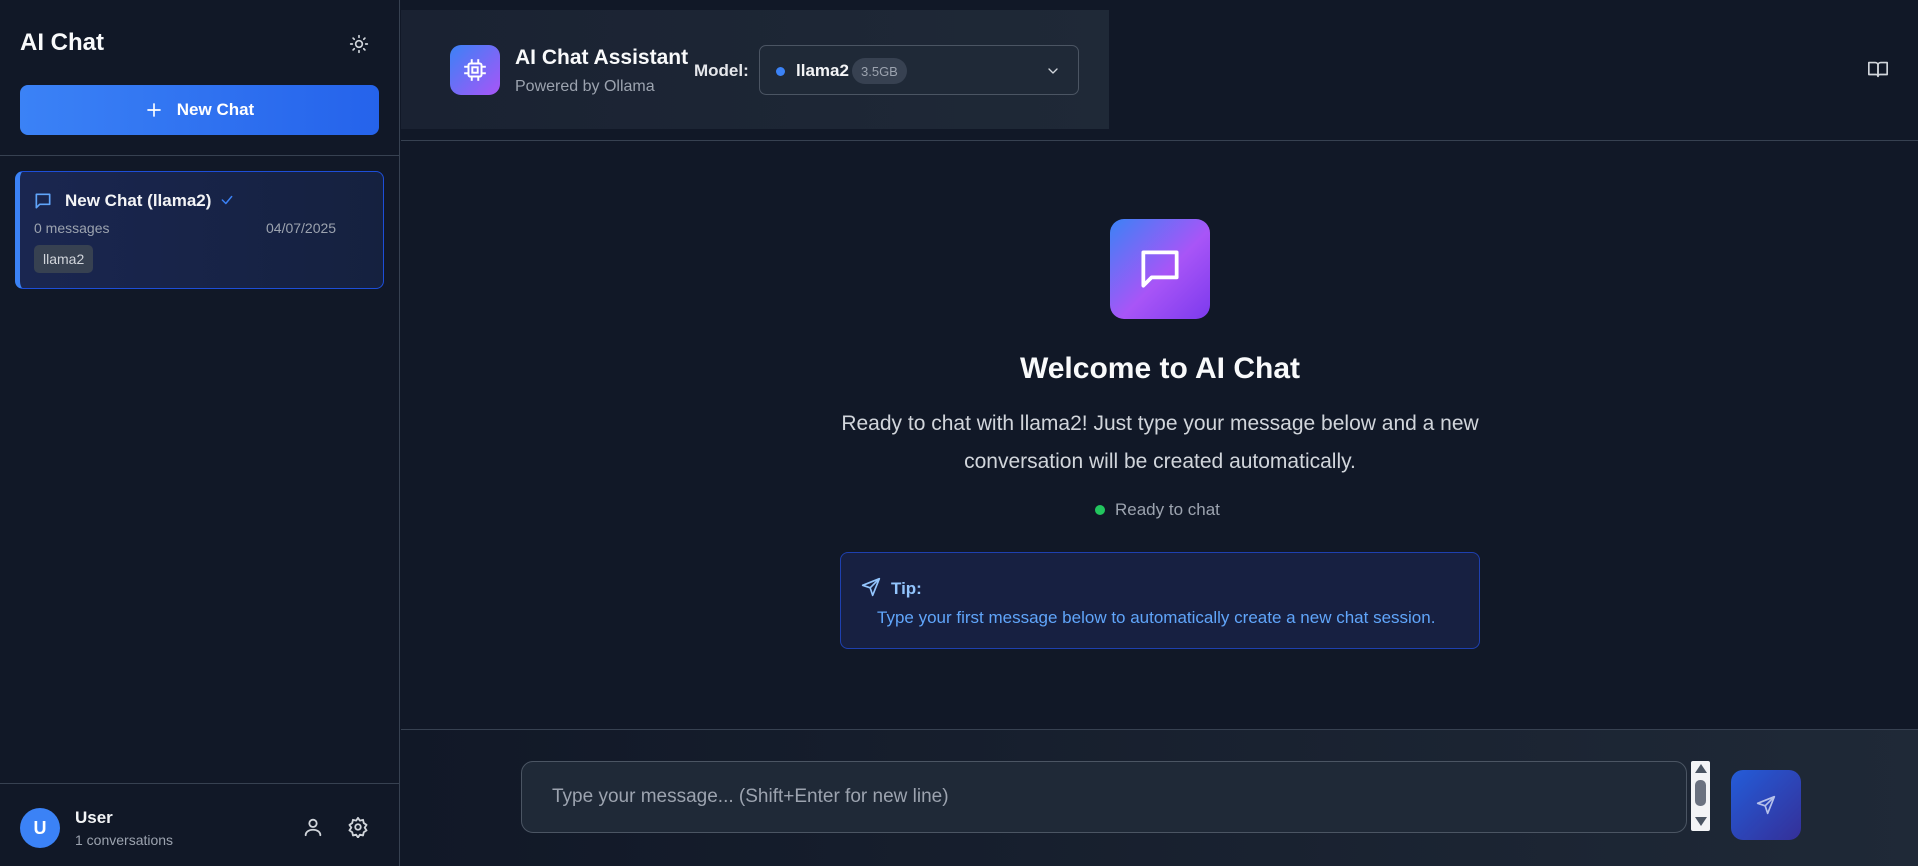 Image resolution: width=1918 pixels, height=866 pixels. I want to click on status-dot, so click(1100, 510).